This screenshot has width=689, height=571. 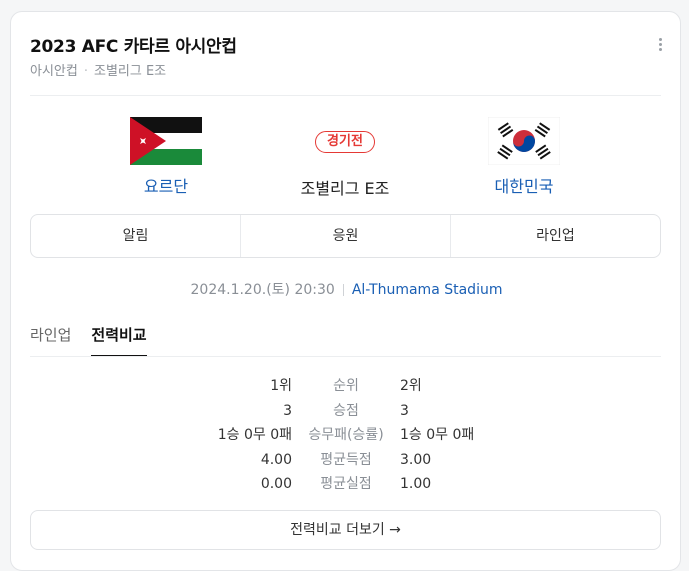 I want to click on home-team-name: 요르단, so click(x=166, y=185).